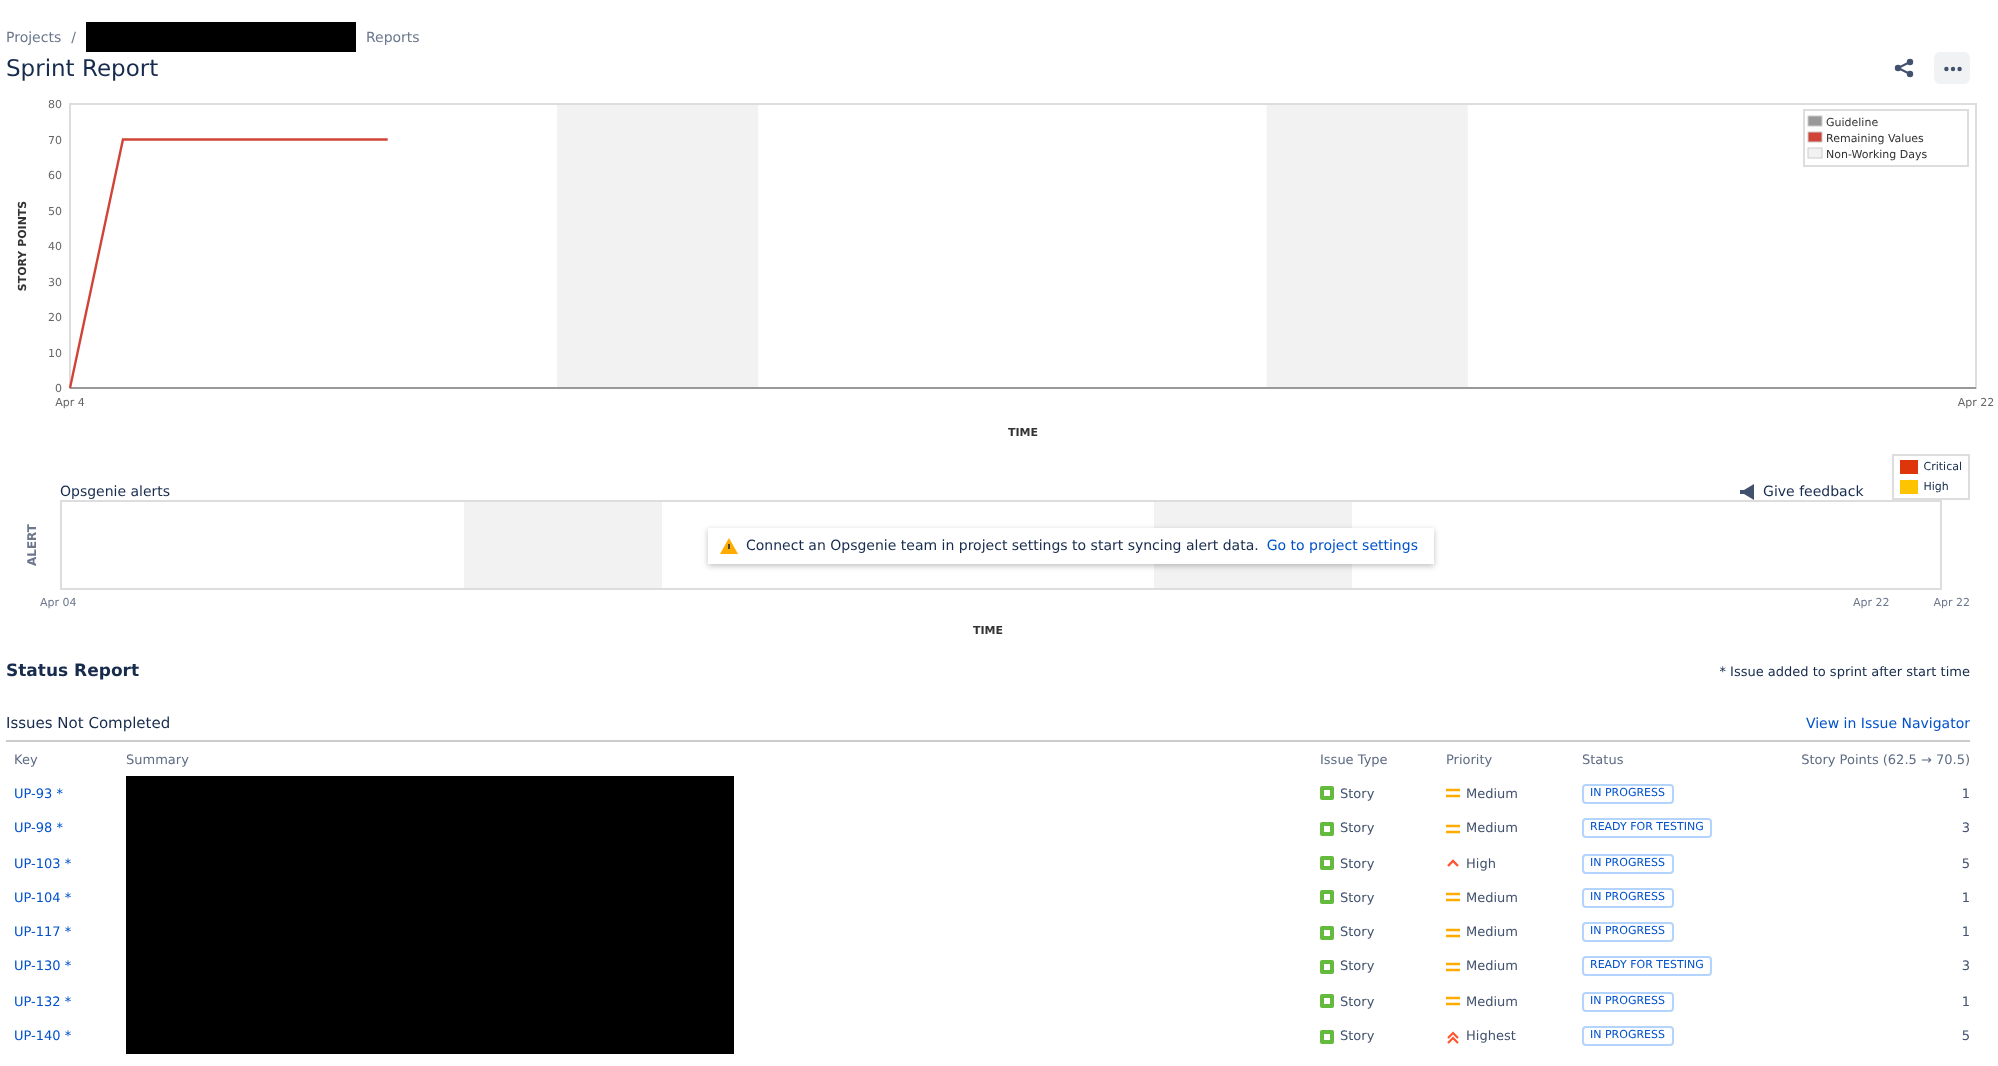 The height and width of the screenshot is (1066, 1998). I want to click on warning-icon, so click(729, 545).